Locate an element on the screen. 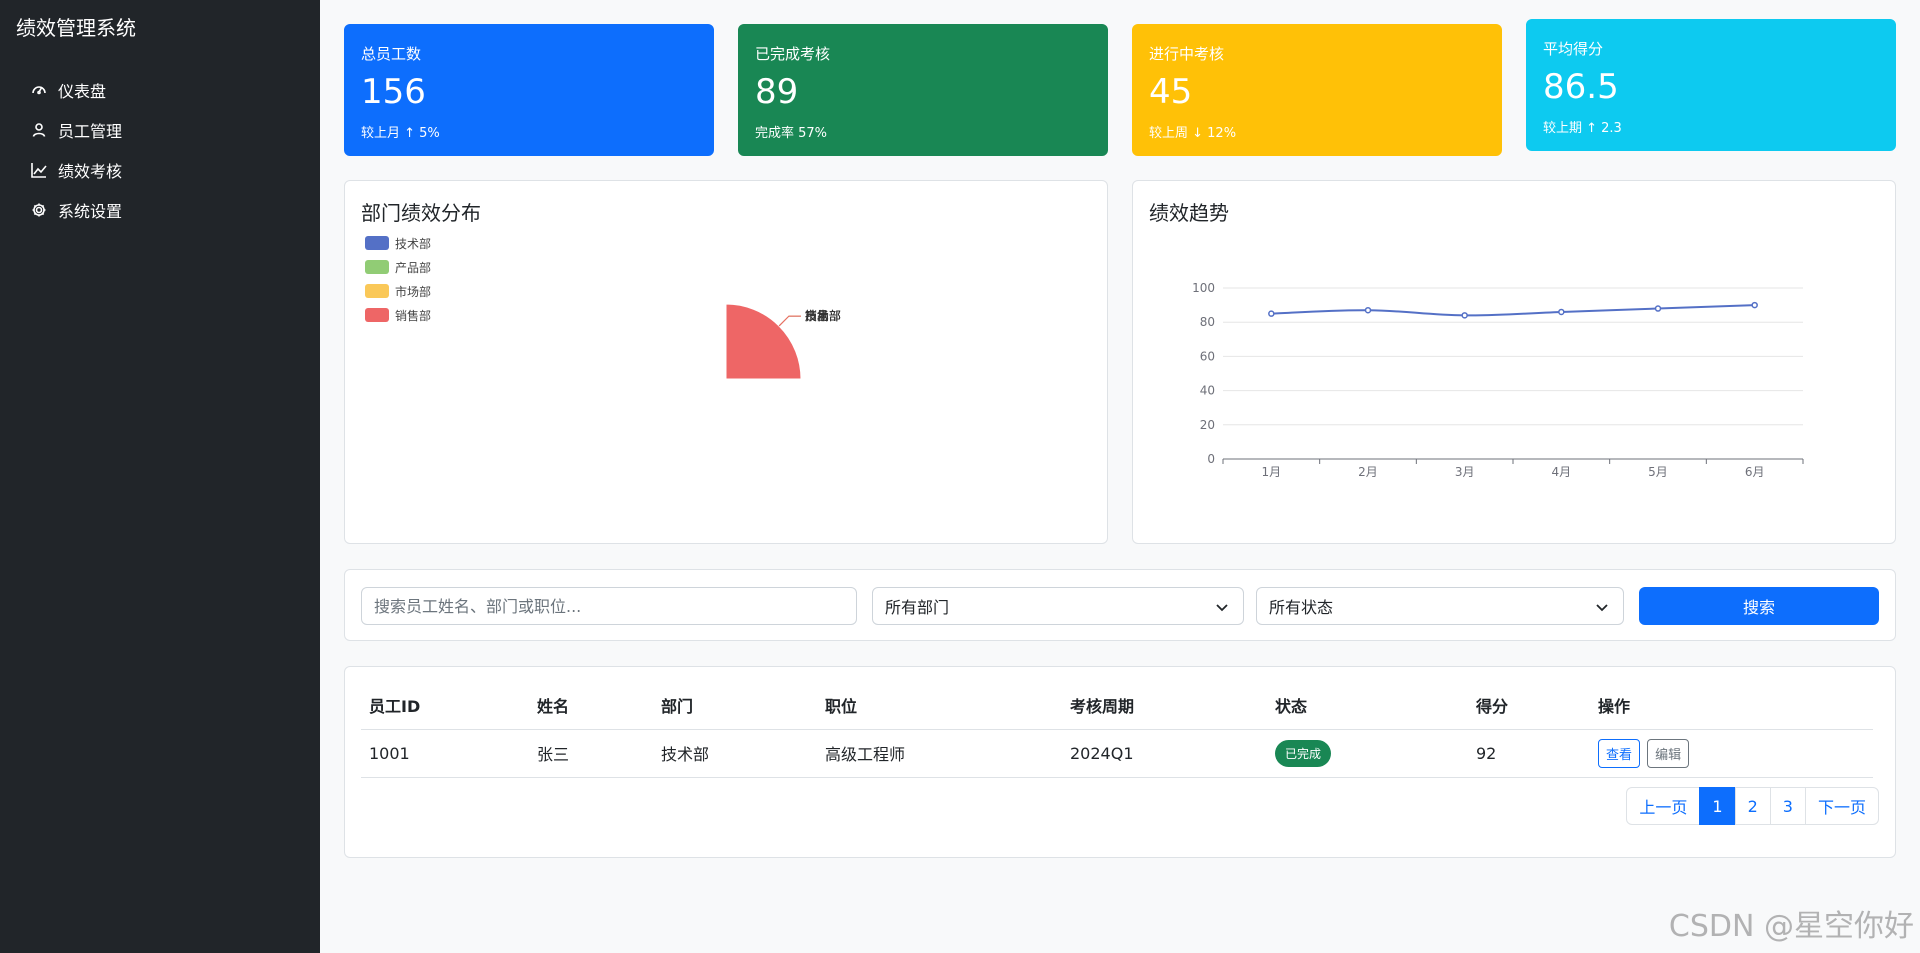 The width and height of the screenshot is (1920, 953). y-tick-label: 80 is located at coordinates (1207, 322).